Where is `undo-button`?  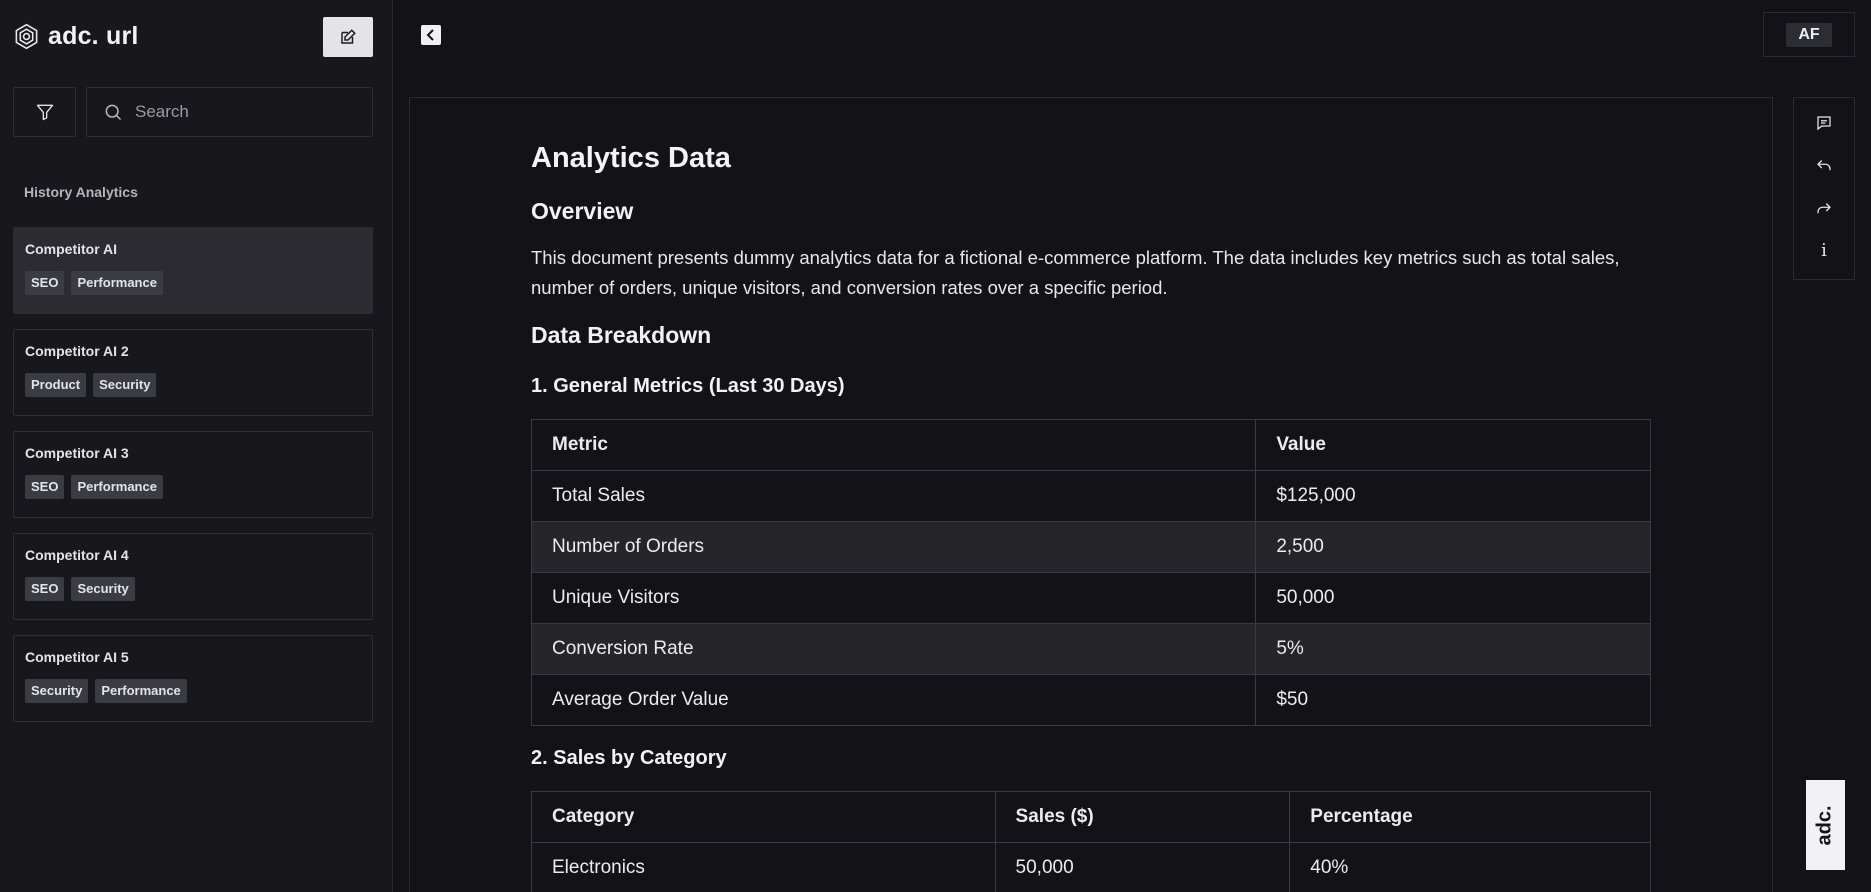
undo-button is located at coordinates (1824, 166).